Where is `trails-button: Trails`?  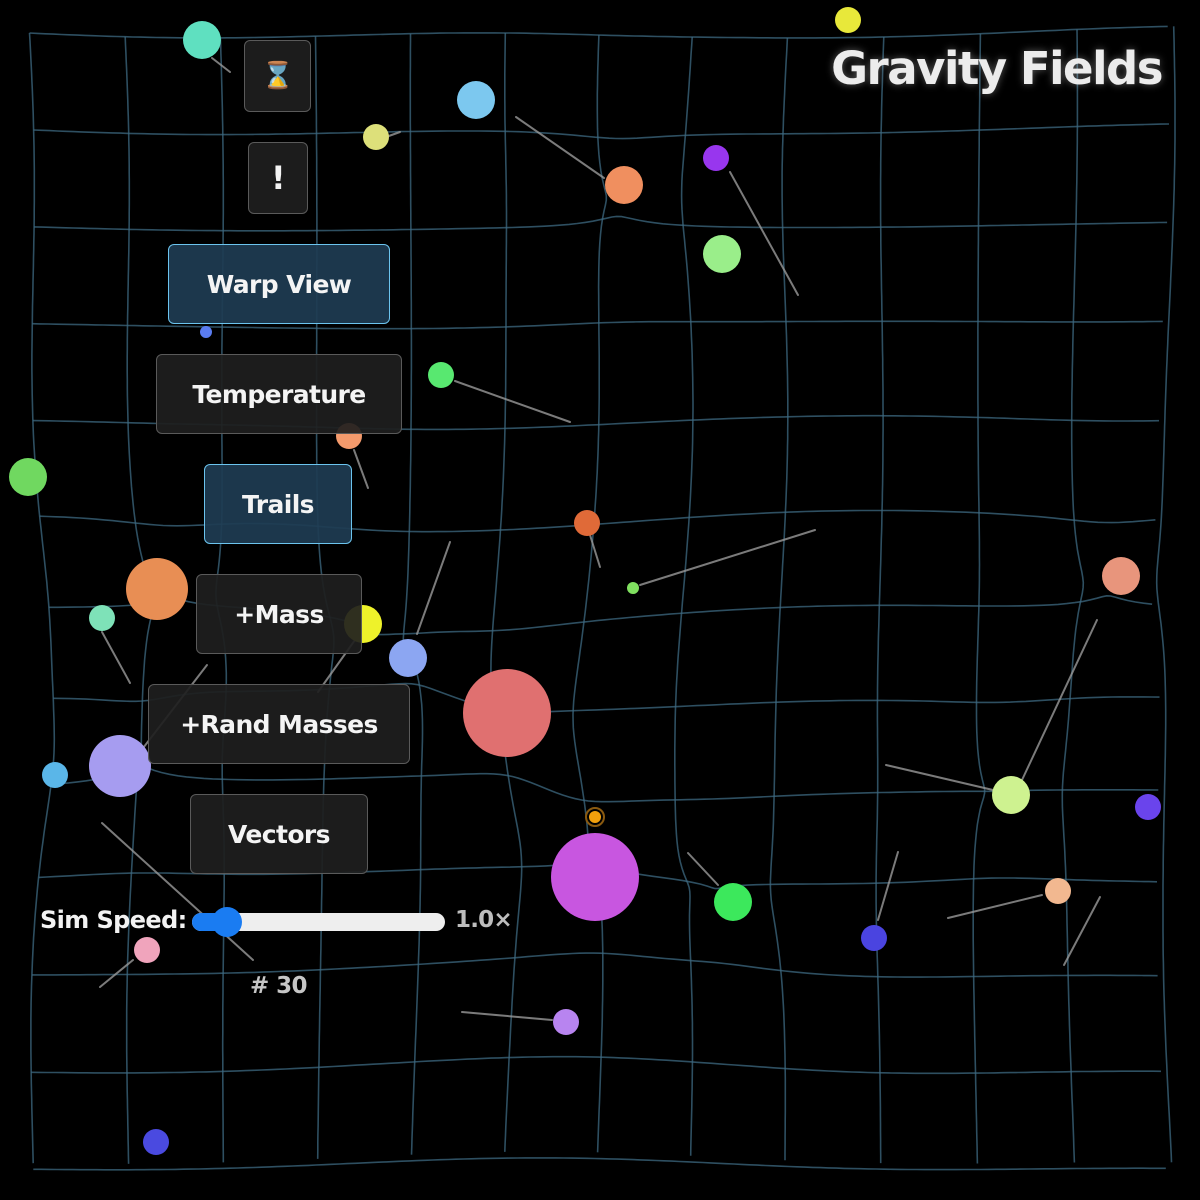 trails-button: Trails is located at coordinates (278, 504).